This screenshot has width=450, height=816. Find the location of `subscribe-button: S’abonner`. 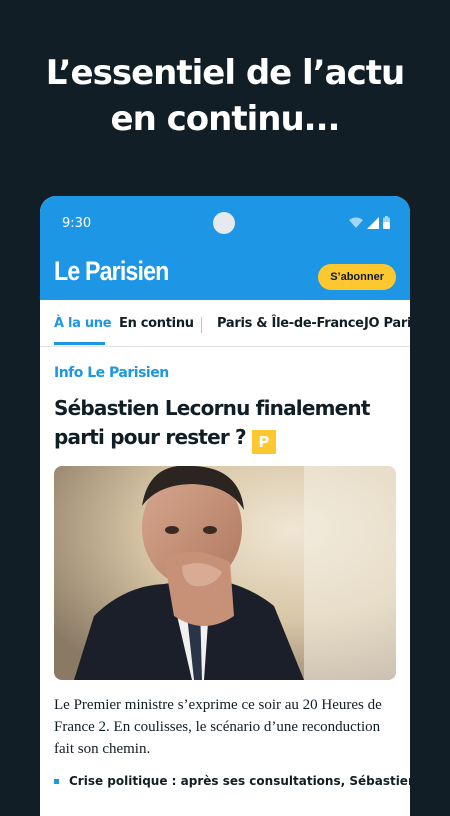

subscribe-button: S’abonner is located at coordinates (357, 277).